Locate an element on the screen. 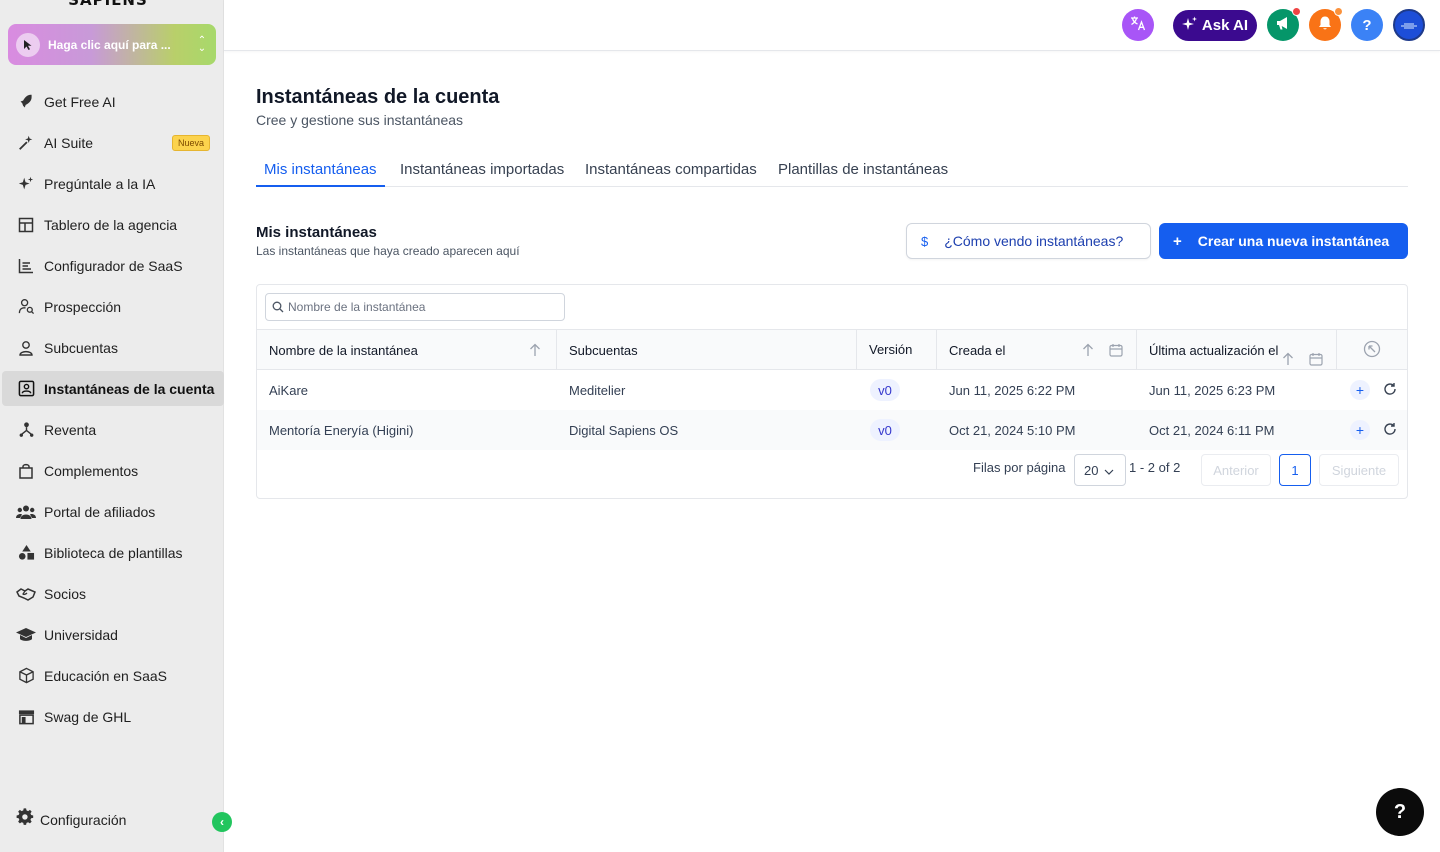  sidebar-item-addons: Complementos is located at coordinates (113, 470).